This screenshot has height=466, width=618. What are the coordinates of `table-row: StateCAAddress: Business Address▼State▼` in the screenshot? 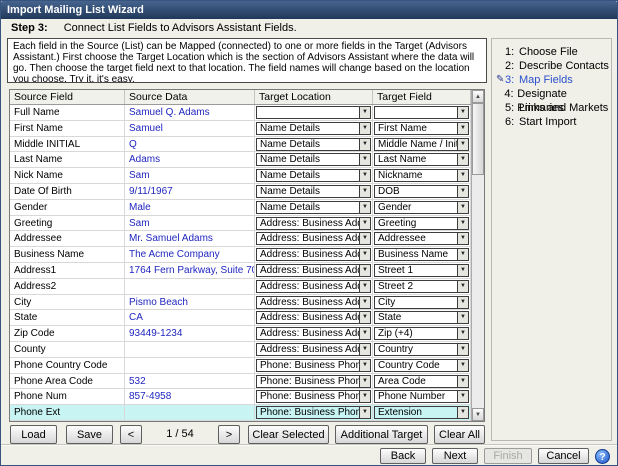 It's located at (240, 318).